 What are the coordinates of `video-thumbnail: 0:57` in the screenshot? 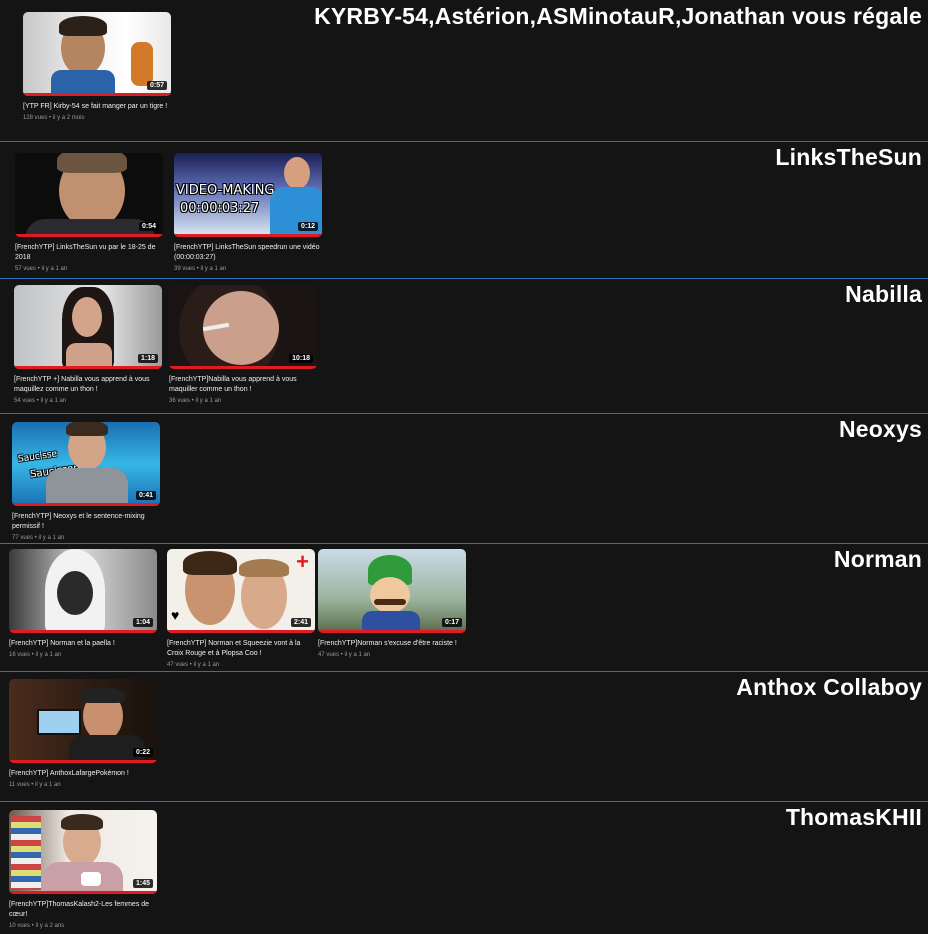 It's located at (97, 54).